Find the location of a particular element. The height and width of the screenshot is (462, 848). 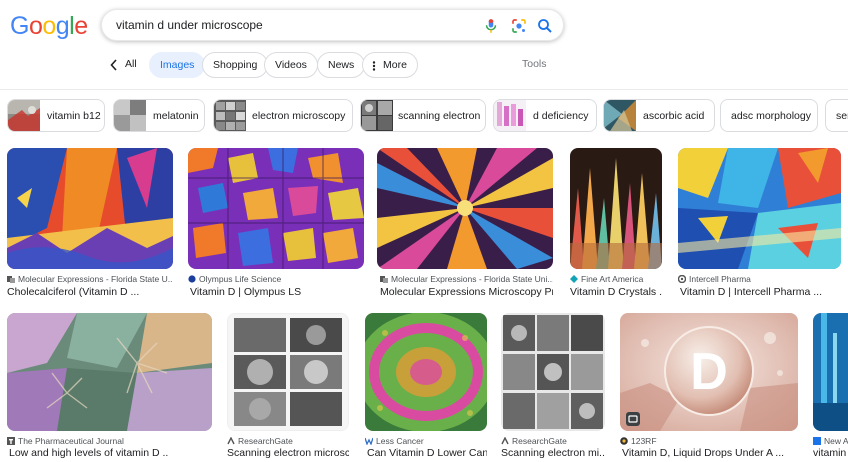

chip-label: electron microscopy is located at coordinates (299, 116).